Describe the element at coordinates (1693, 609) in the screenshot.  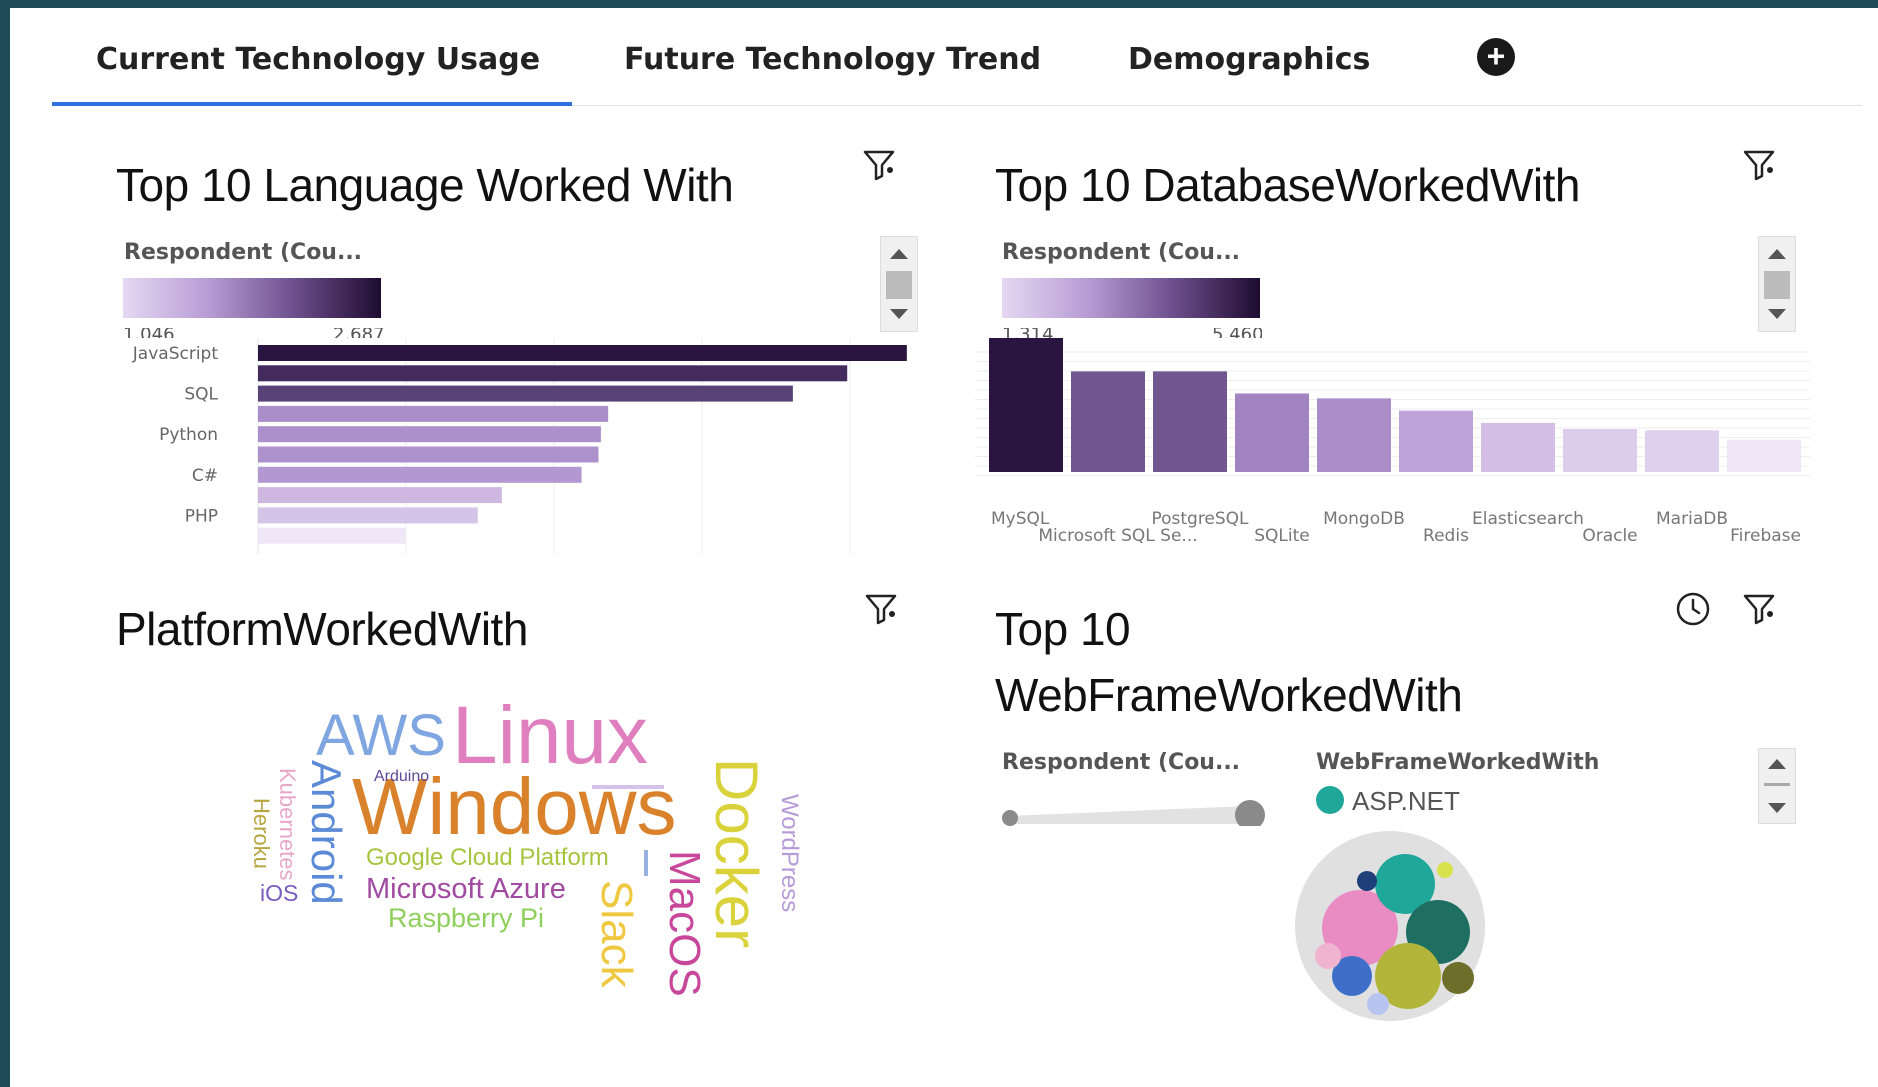
I see `clock-icon` at that location.